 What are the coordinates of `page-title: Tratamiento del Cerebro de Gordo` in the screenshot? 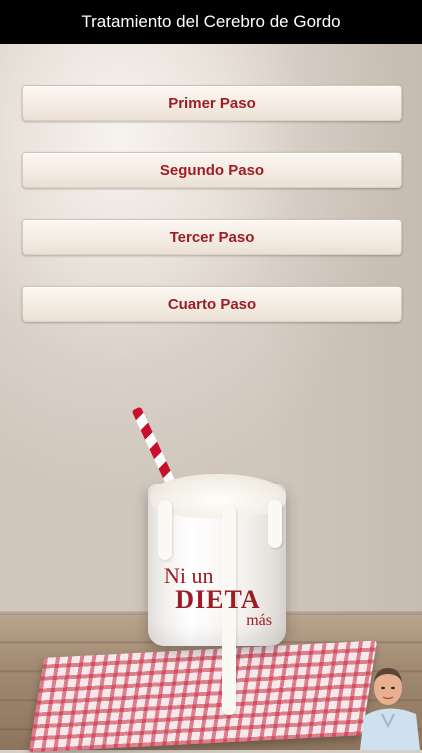 It's located at (211, 21).